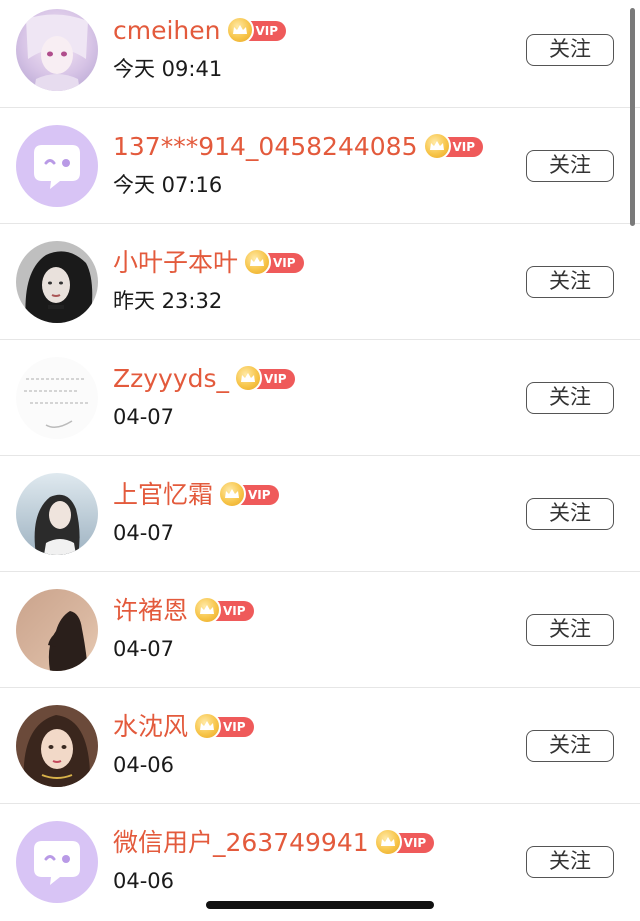 The image size is (640, 921). Describe the element at coordinates (265, 147) in the screenshot. I see `username: 137***914_0458244085` at that location.